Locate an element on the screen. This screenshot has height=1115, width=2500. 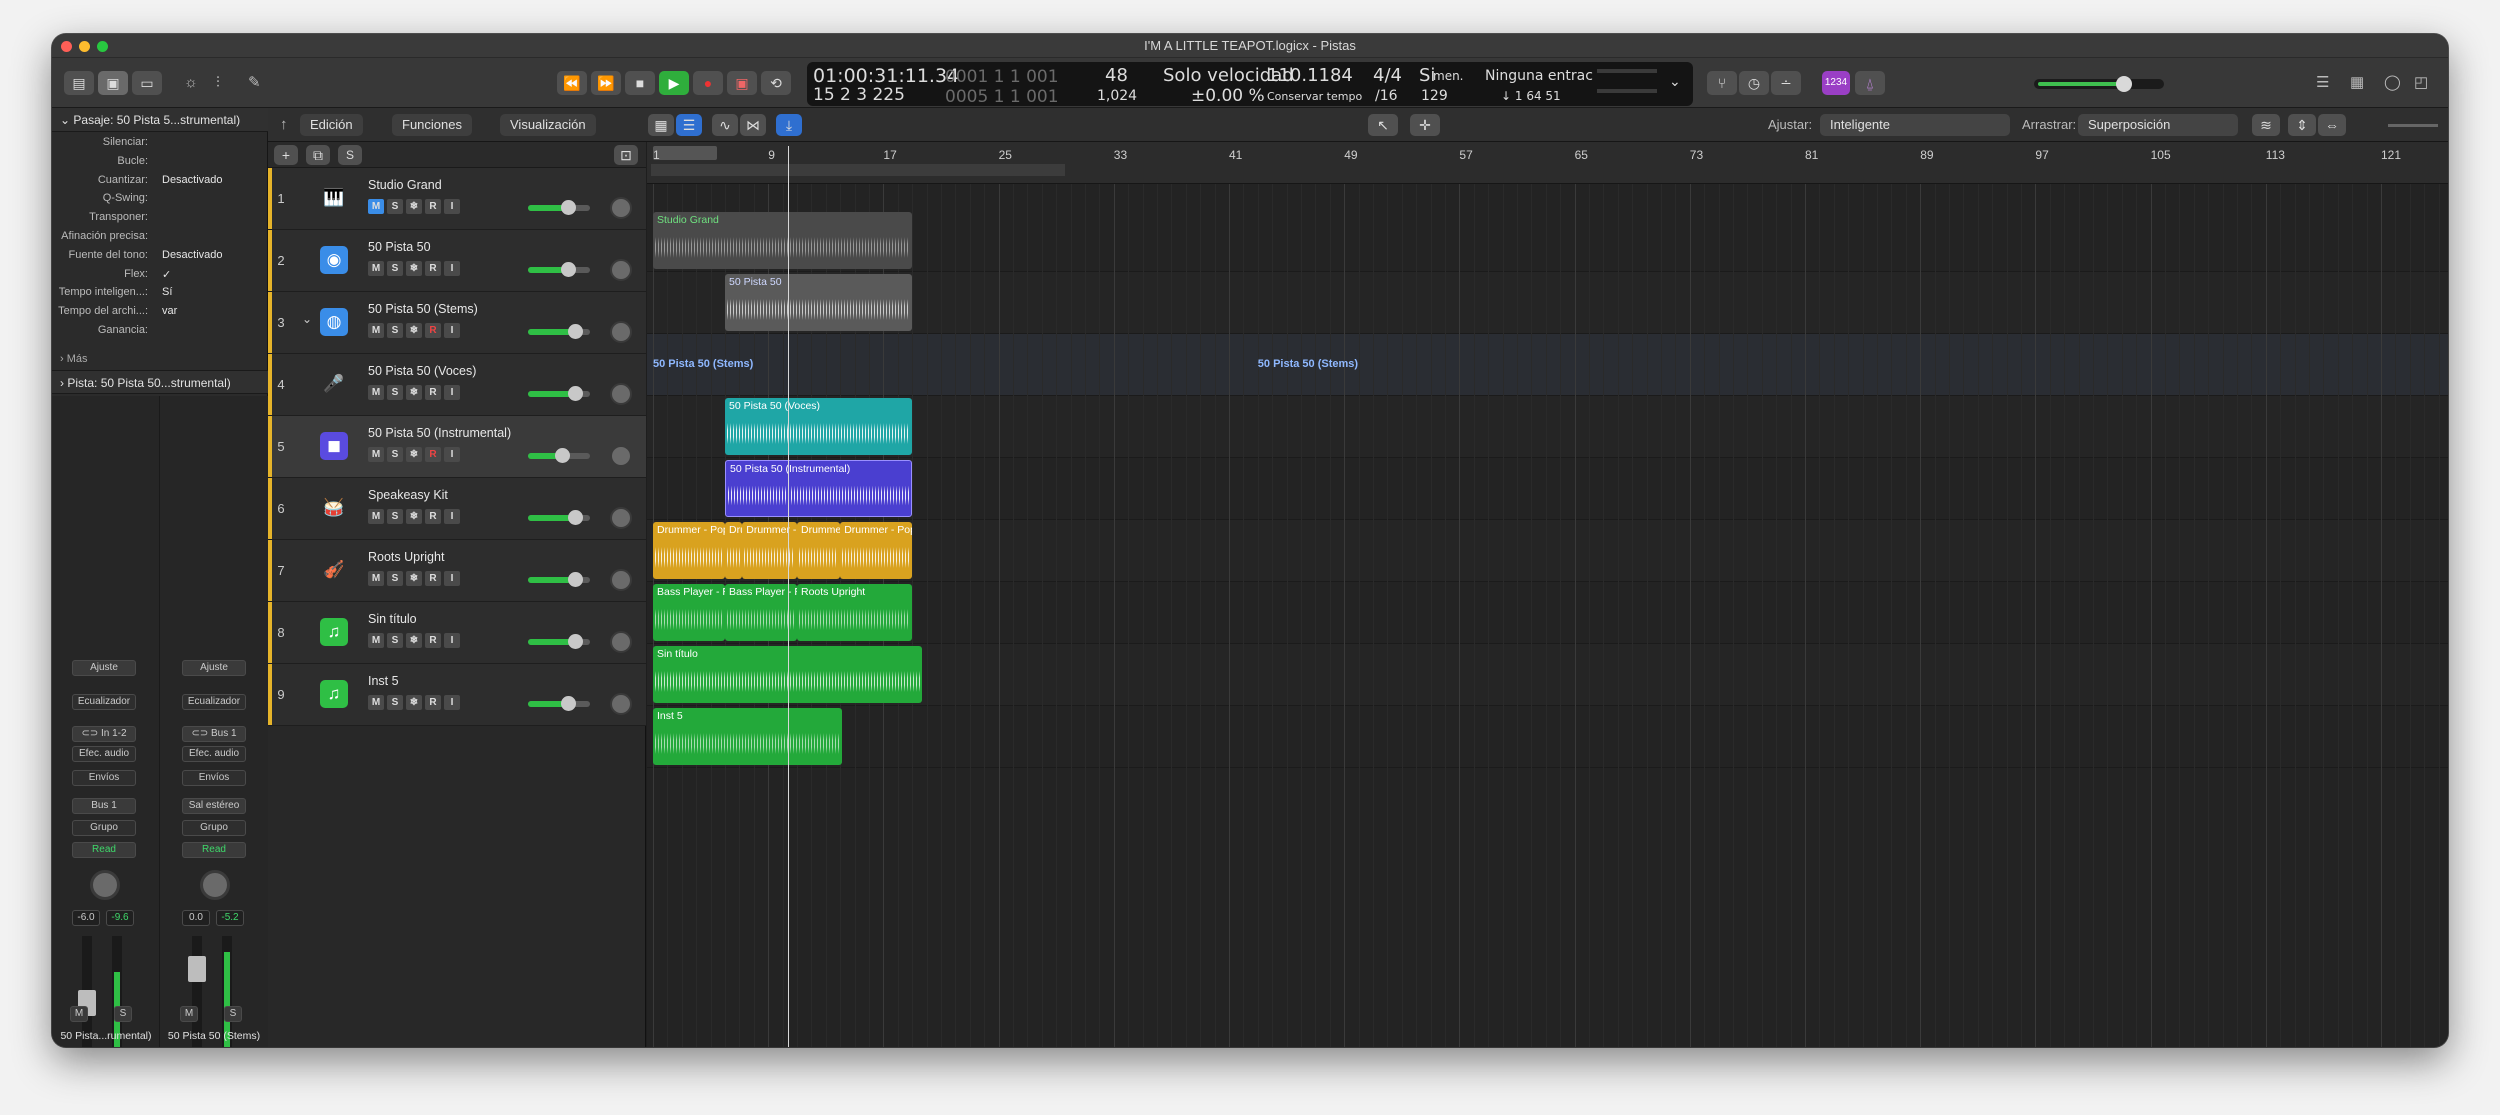
strip2-group-button: Grupo is located at coordinates (214, 828).